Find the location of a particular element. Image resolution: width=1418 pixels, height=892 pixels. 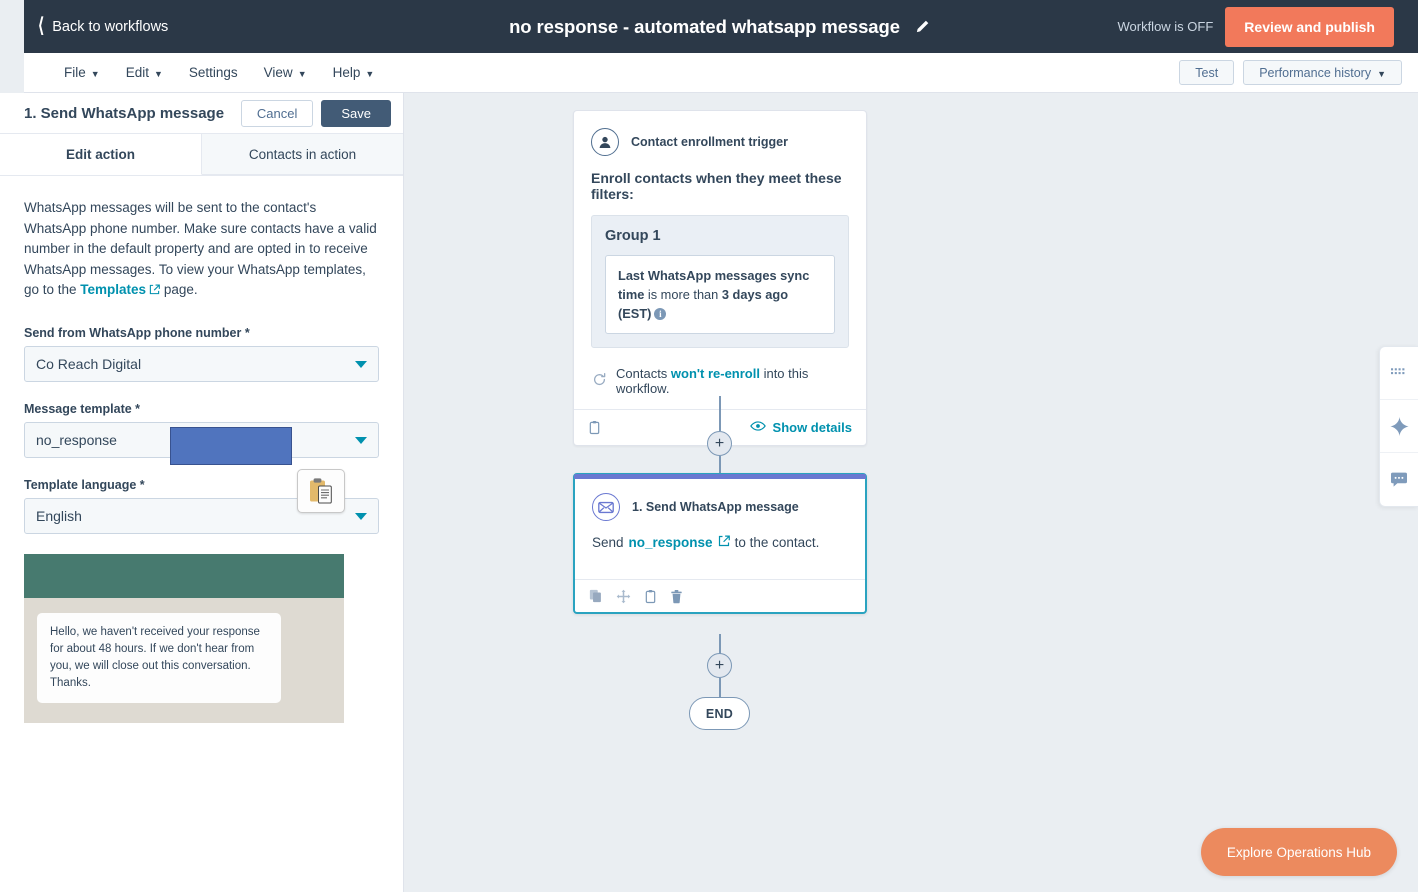

review-and-publish-button: Review and publish is located at coordinates (1309, 26).